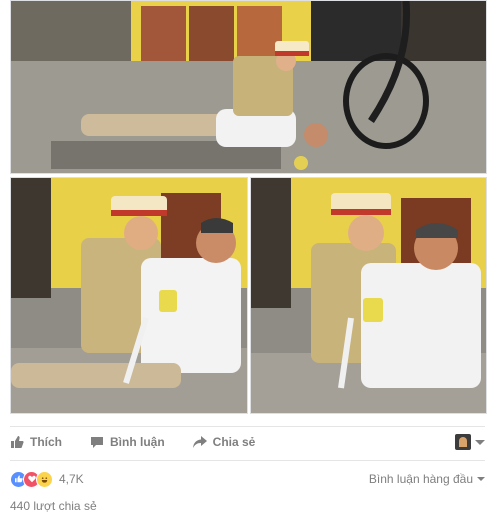 This screenshot has height=519, width=497. I want to click on comment-icon, so click(97, 442).